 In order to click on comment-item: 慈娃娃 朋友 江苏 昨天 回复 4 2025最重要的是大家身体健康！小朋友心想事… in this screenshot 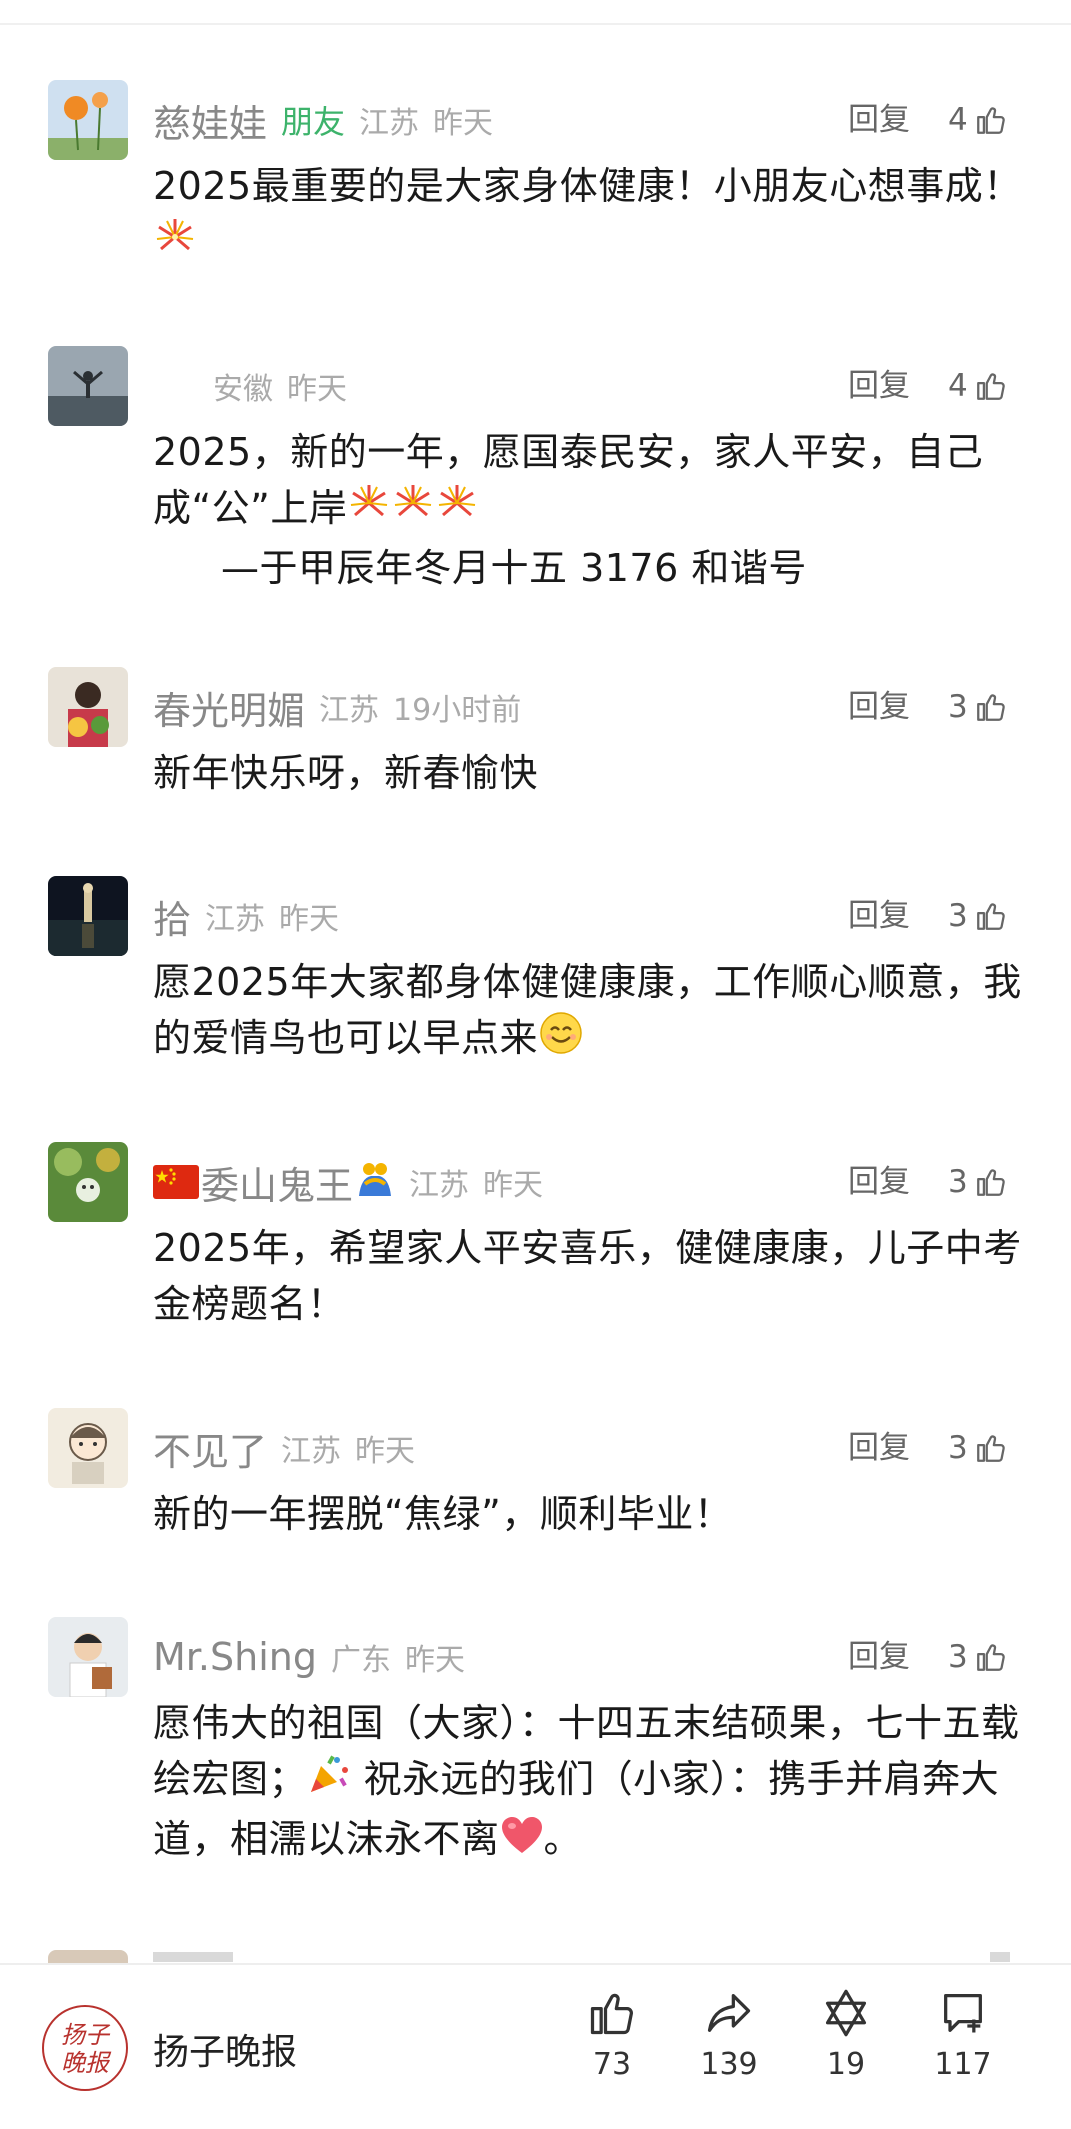, I will do `click(535, 180)`.